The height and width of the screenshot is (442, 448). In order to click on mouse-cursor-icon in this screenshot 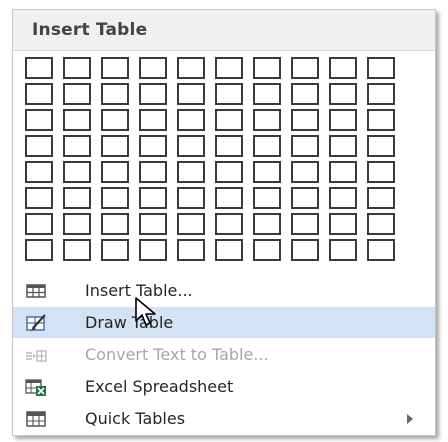, I will do `click(145, 311)`.